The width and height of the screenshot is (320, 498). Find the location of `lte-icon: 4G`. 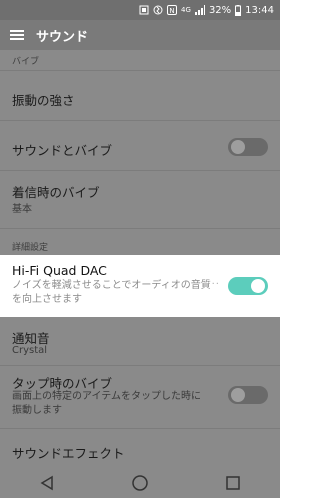

lte-icon: 4G is located at coordinates (186, 10).